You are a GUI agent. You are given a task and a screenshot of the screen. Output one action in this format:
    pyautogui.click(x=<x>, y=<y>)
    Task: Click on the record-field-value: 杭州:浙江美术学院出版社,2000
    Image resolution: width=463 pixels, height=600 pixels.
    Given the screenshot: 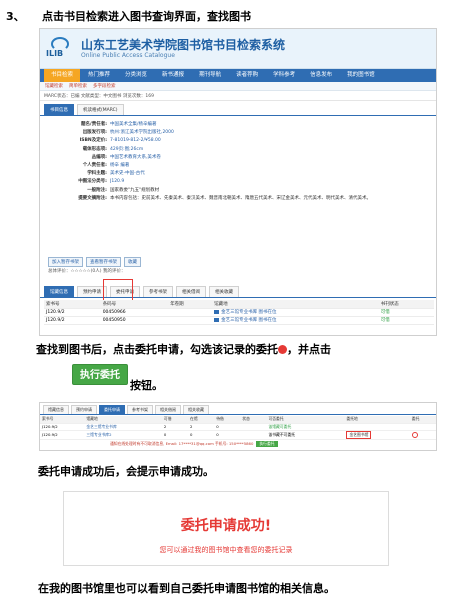 What is the action you would take?
    pyautogui.click(x=142, y=133)
    